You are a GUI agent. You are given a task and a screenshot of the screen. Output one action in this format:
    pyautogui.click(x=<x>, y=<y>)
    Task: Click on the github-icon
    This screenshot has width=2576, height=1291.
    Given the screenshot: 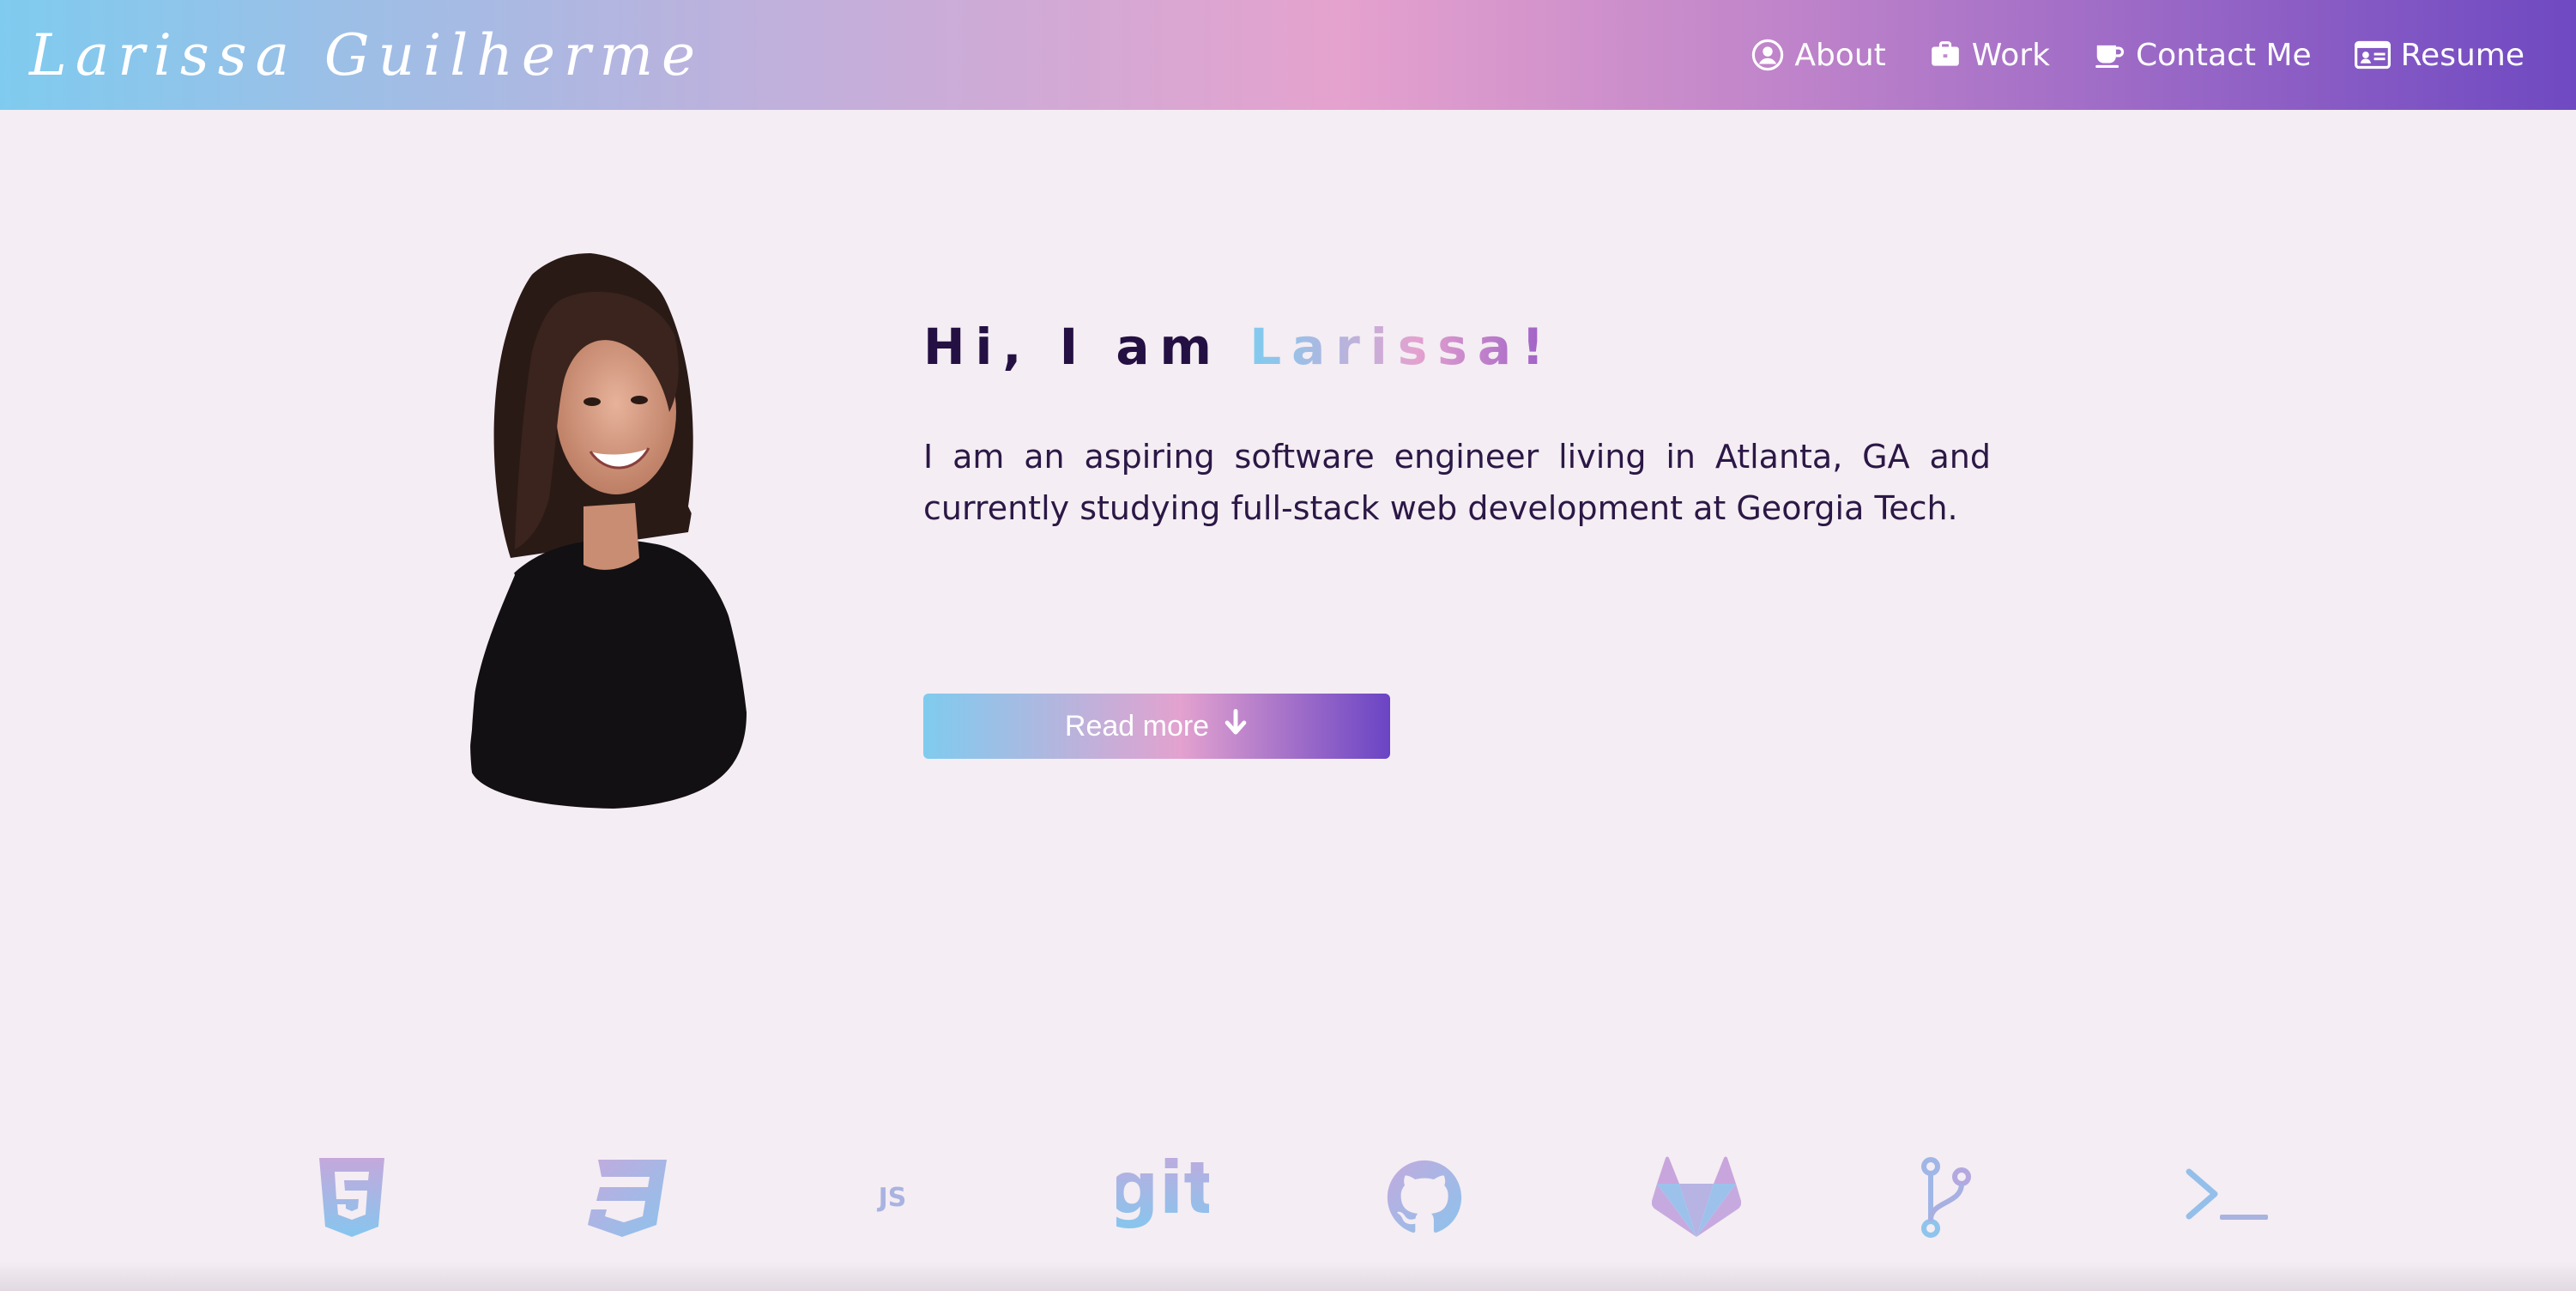 What is the action you would take?
    pyautogui.click(x=1424, y=1197)
    